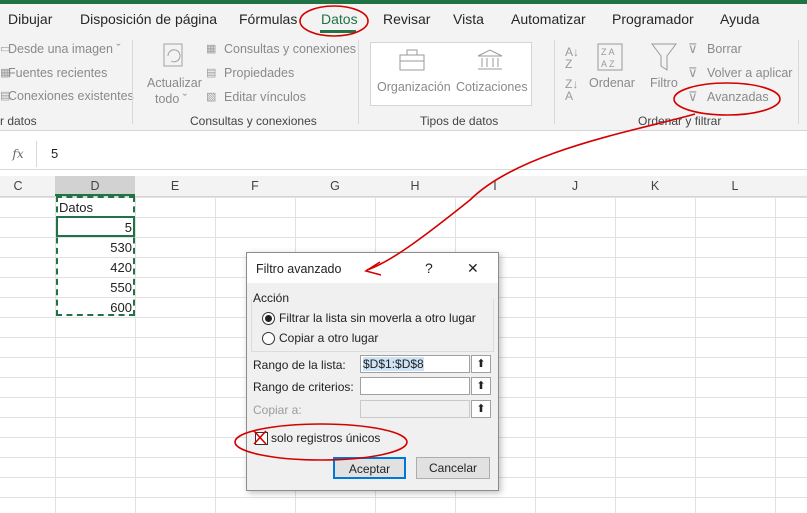 The height and width of the screenshot is (513, 807). Describe the element at coordinates (211, 97) in the screenshot. I see `edit-links-icon: ▧` at that location.